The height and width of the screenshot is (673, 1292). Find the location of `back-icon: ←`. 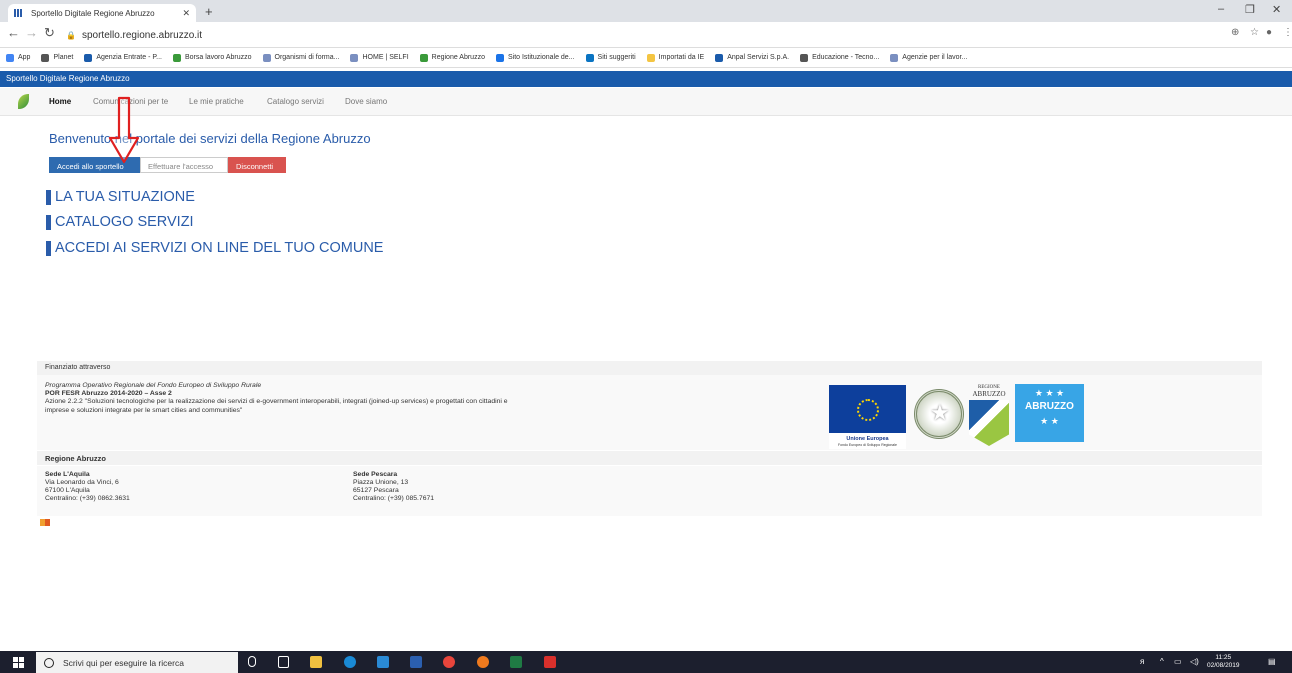

back-icon: ← is located at coordinates (13, 32).